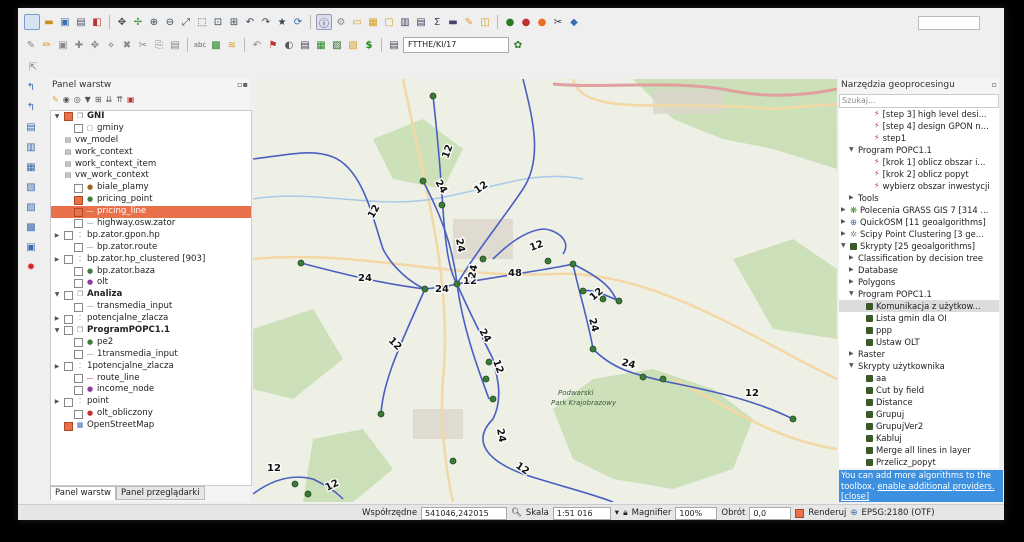  Describe the element at coordinates (31, 207) in the screenshot. I see `add-wfs-icon: ▨` at that location.